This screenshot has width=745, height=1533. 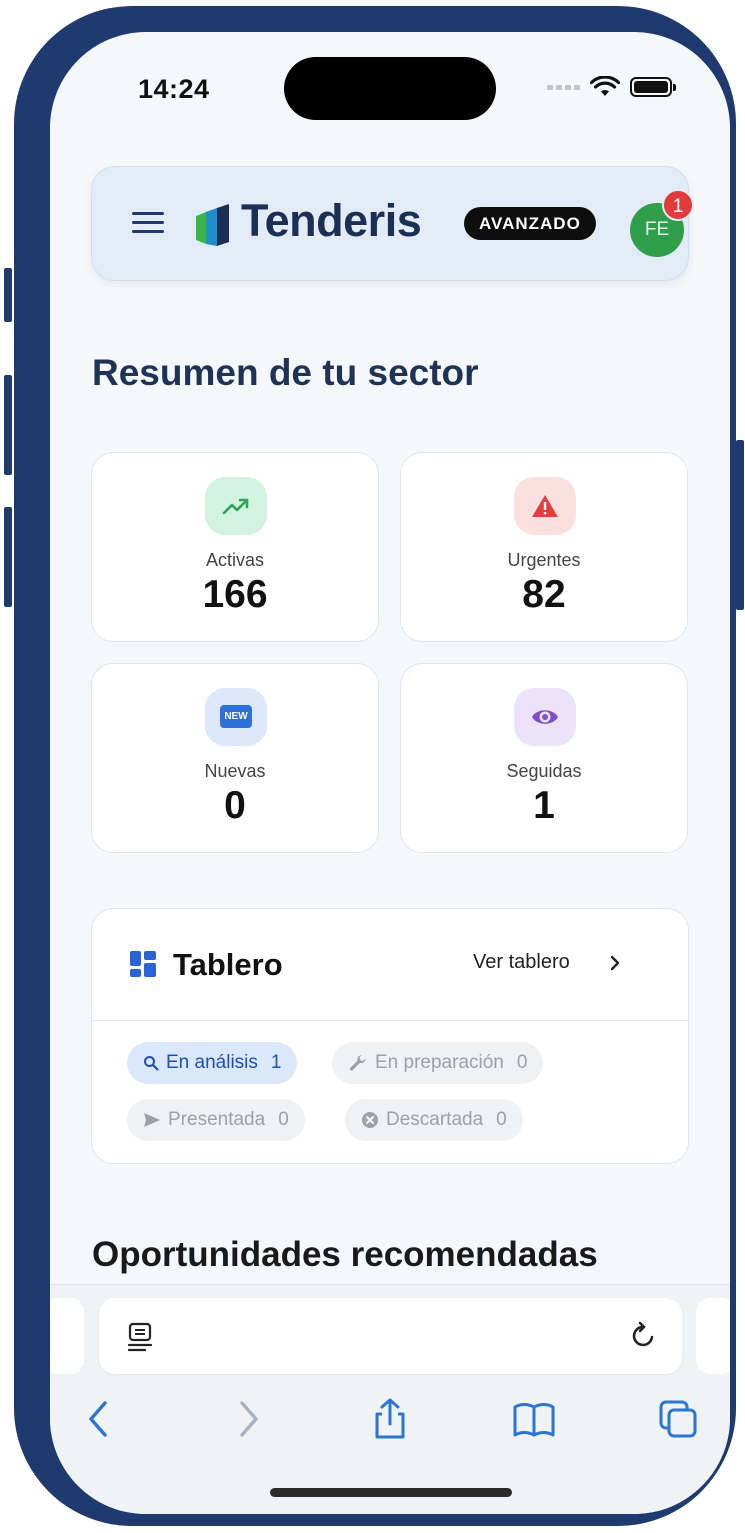 I want to click on home-indicator, so click(x=391, y=1492).